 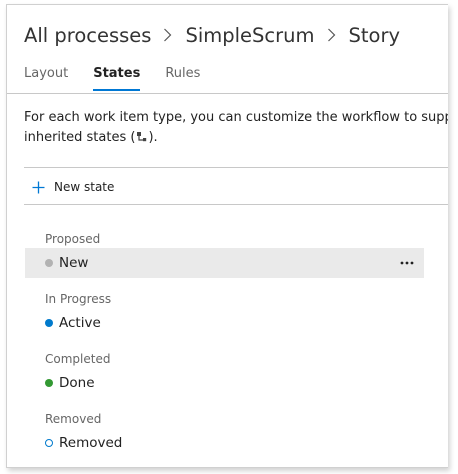 I want to click on state-name: Removed, so click(x=91, y=443).